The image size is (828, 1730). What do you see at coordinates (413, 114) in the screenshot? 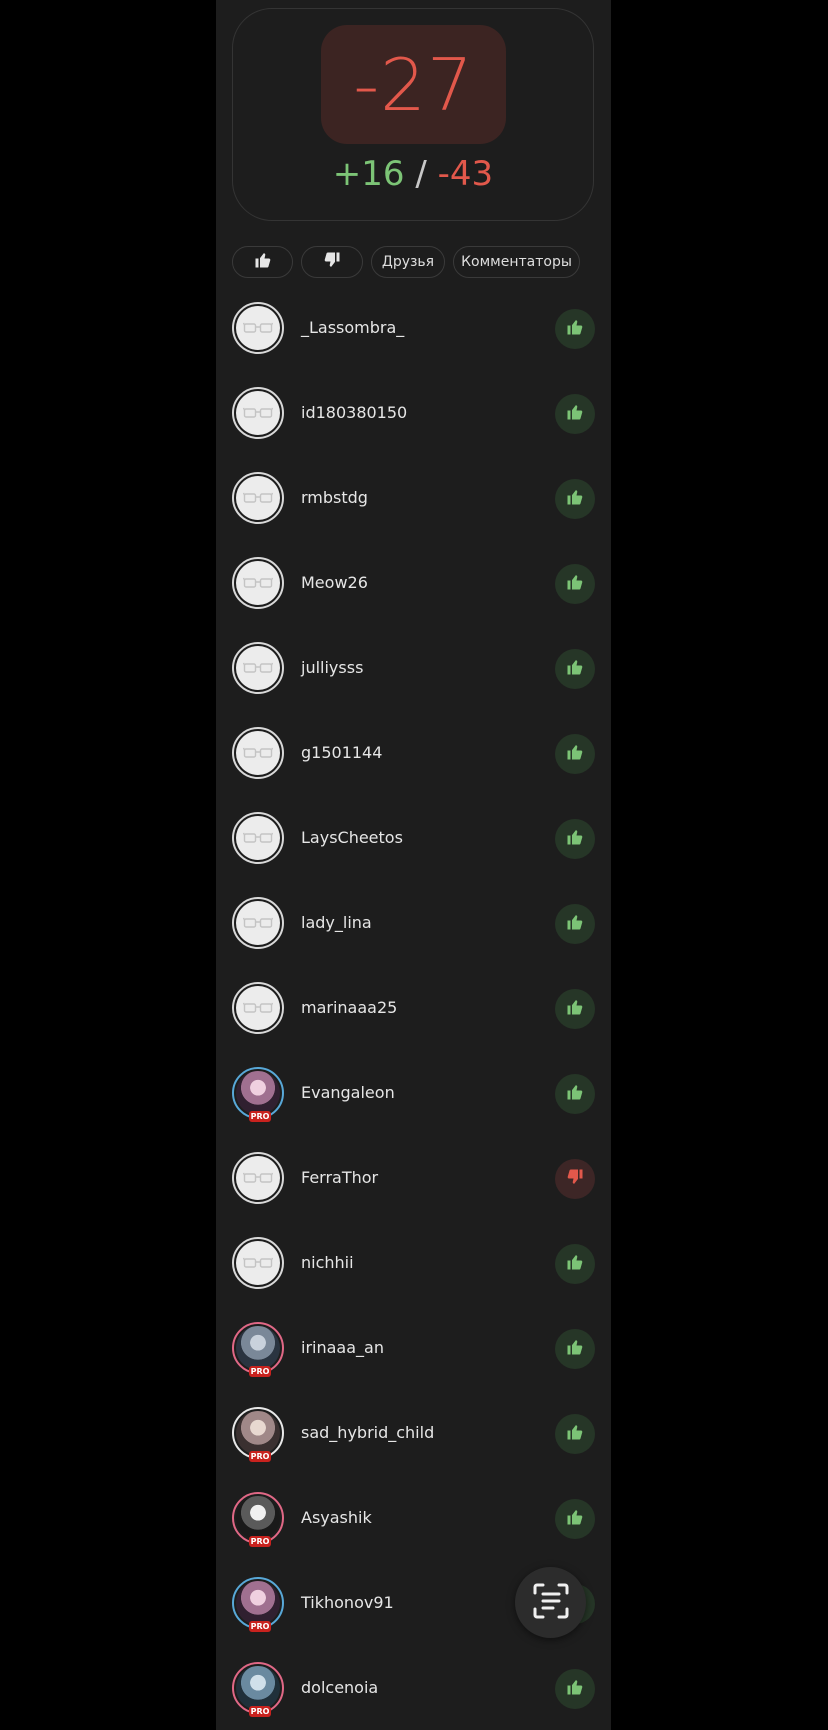
I see `score-card: -27 +16 / -43` at bounding box center [413, 114].